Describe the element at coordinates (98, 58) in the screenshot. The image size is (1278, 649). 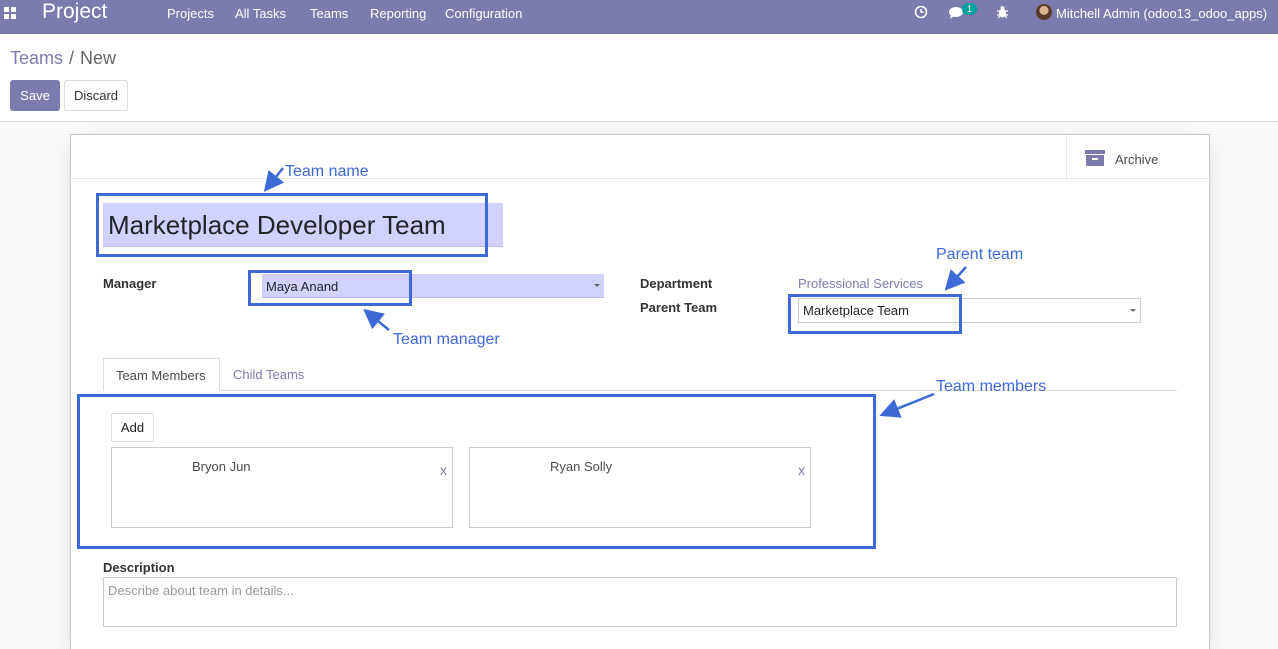
I see `breadcrumb-current: New` at that location.